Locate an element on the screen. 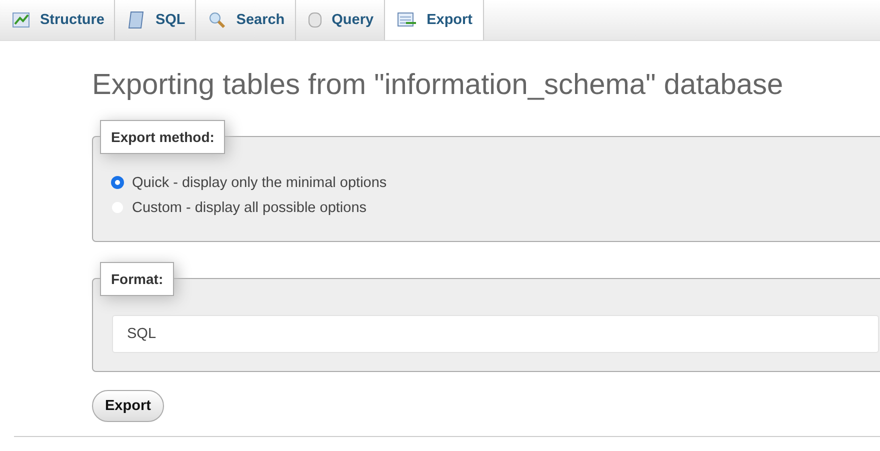 This screenshot has width=880, height=451. panel-legend: Format: is located at coordinates (137, 279).